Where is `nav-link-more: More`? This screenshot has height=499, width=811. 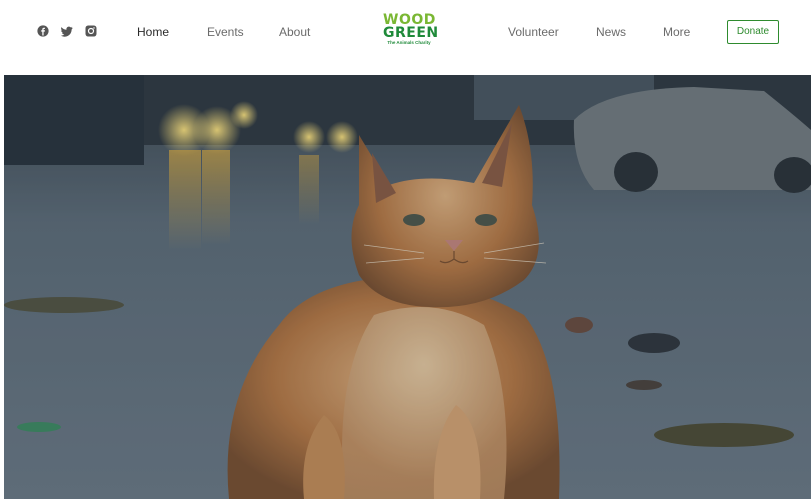 nav-link-more: More is located at coordinates (676, 32).